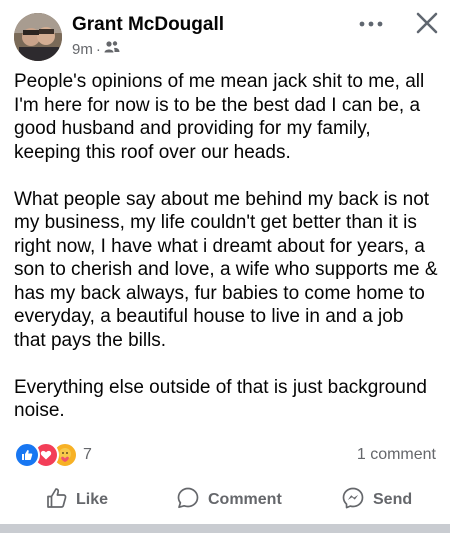 The image size is (450, 533). I want to click on friends-icon, so click(112, 49).